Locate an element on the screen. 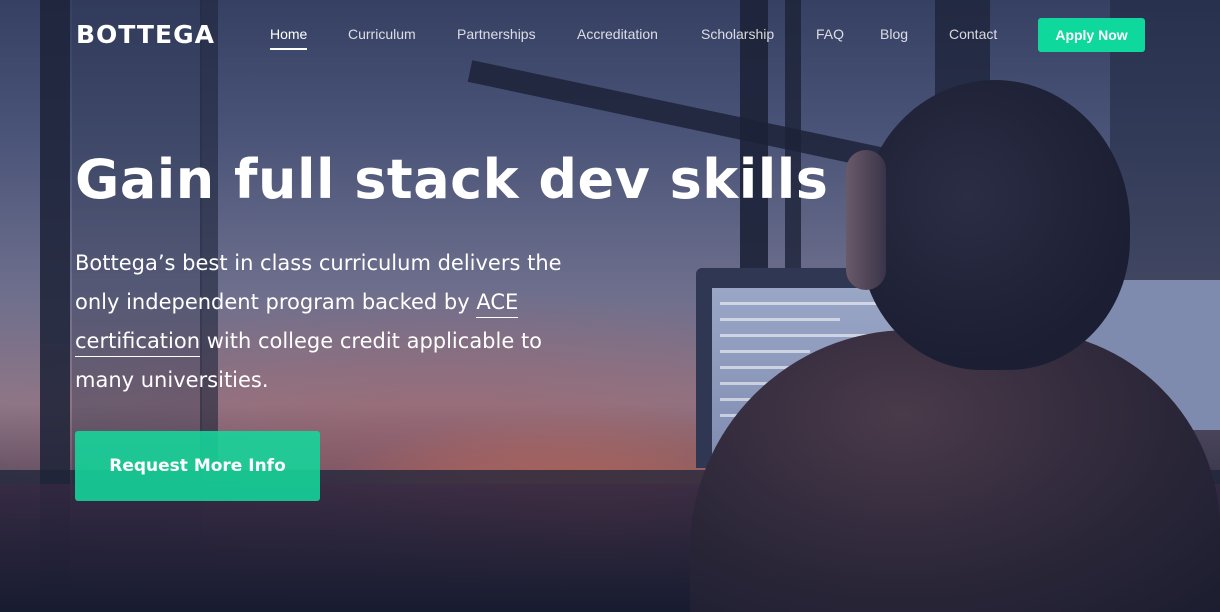  apply-now-button: Apply Now is located at coordinates (1091, 35).